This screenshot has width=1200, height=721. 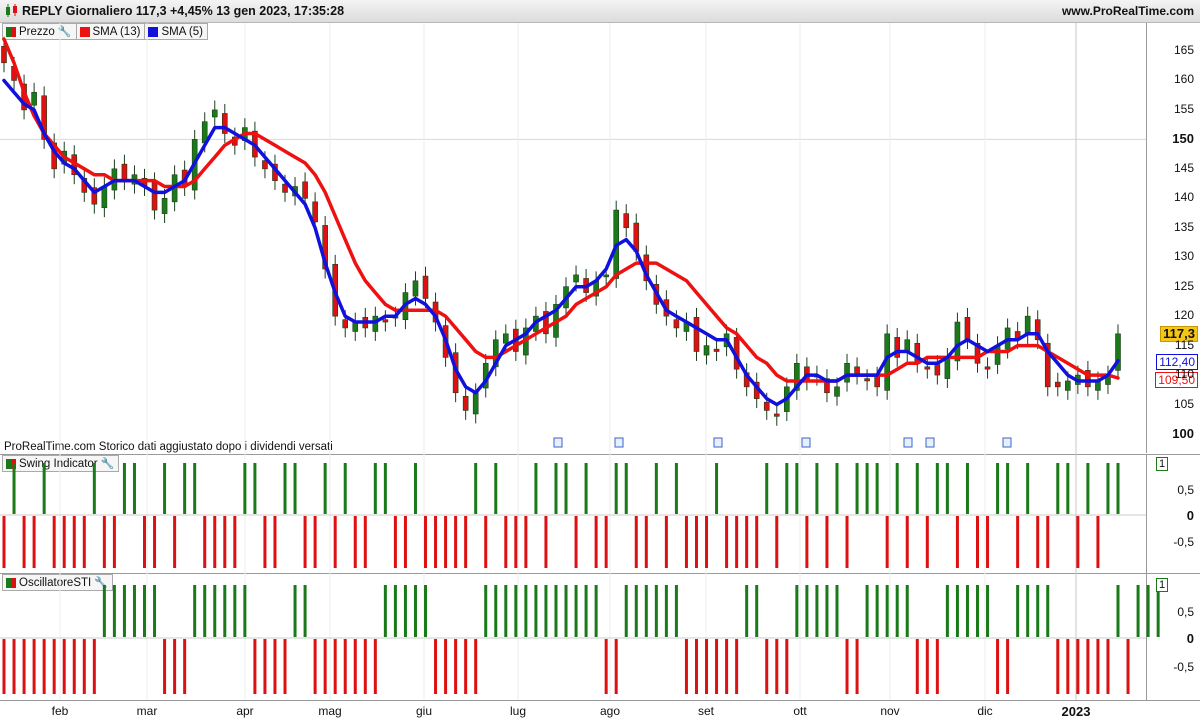 I want to click on time-tick-label: nov, so click(x=890, y=711).